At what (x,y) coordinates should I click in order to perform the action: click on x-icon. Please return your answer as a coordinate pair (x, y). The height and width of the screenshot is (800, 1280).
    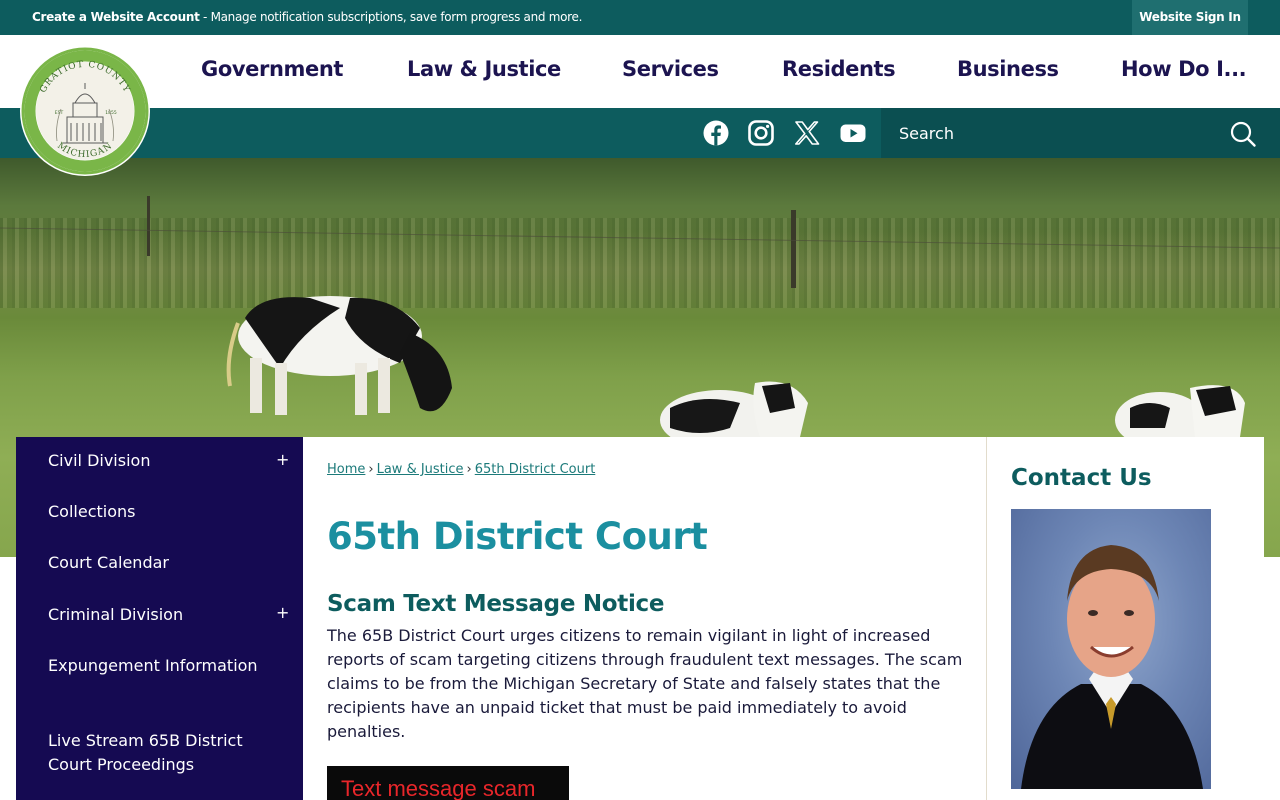
    Looking at the image, I should click on (807, 133).